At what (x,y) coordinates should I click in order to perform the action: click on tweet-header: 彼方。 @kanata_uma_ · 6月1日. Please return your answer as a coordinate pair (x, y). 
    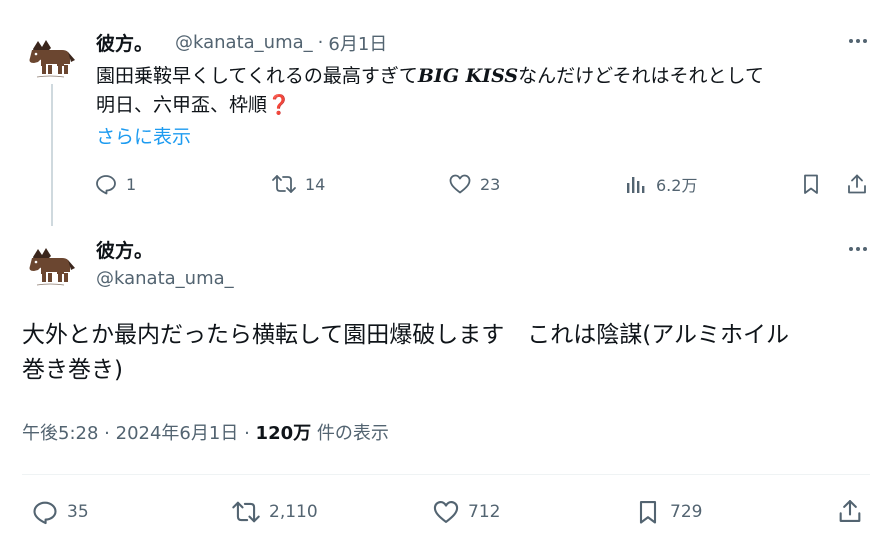
    Looking at the image, I should click on (241, 42).